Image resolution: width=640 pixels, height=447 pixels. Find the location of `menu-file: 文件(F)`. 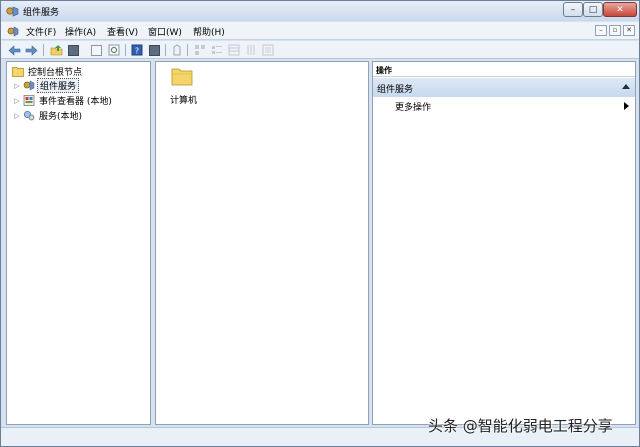

menu-file: 文件(F) is located at coordinates (41, 31).